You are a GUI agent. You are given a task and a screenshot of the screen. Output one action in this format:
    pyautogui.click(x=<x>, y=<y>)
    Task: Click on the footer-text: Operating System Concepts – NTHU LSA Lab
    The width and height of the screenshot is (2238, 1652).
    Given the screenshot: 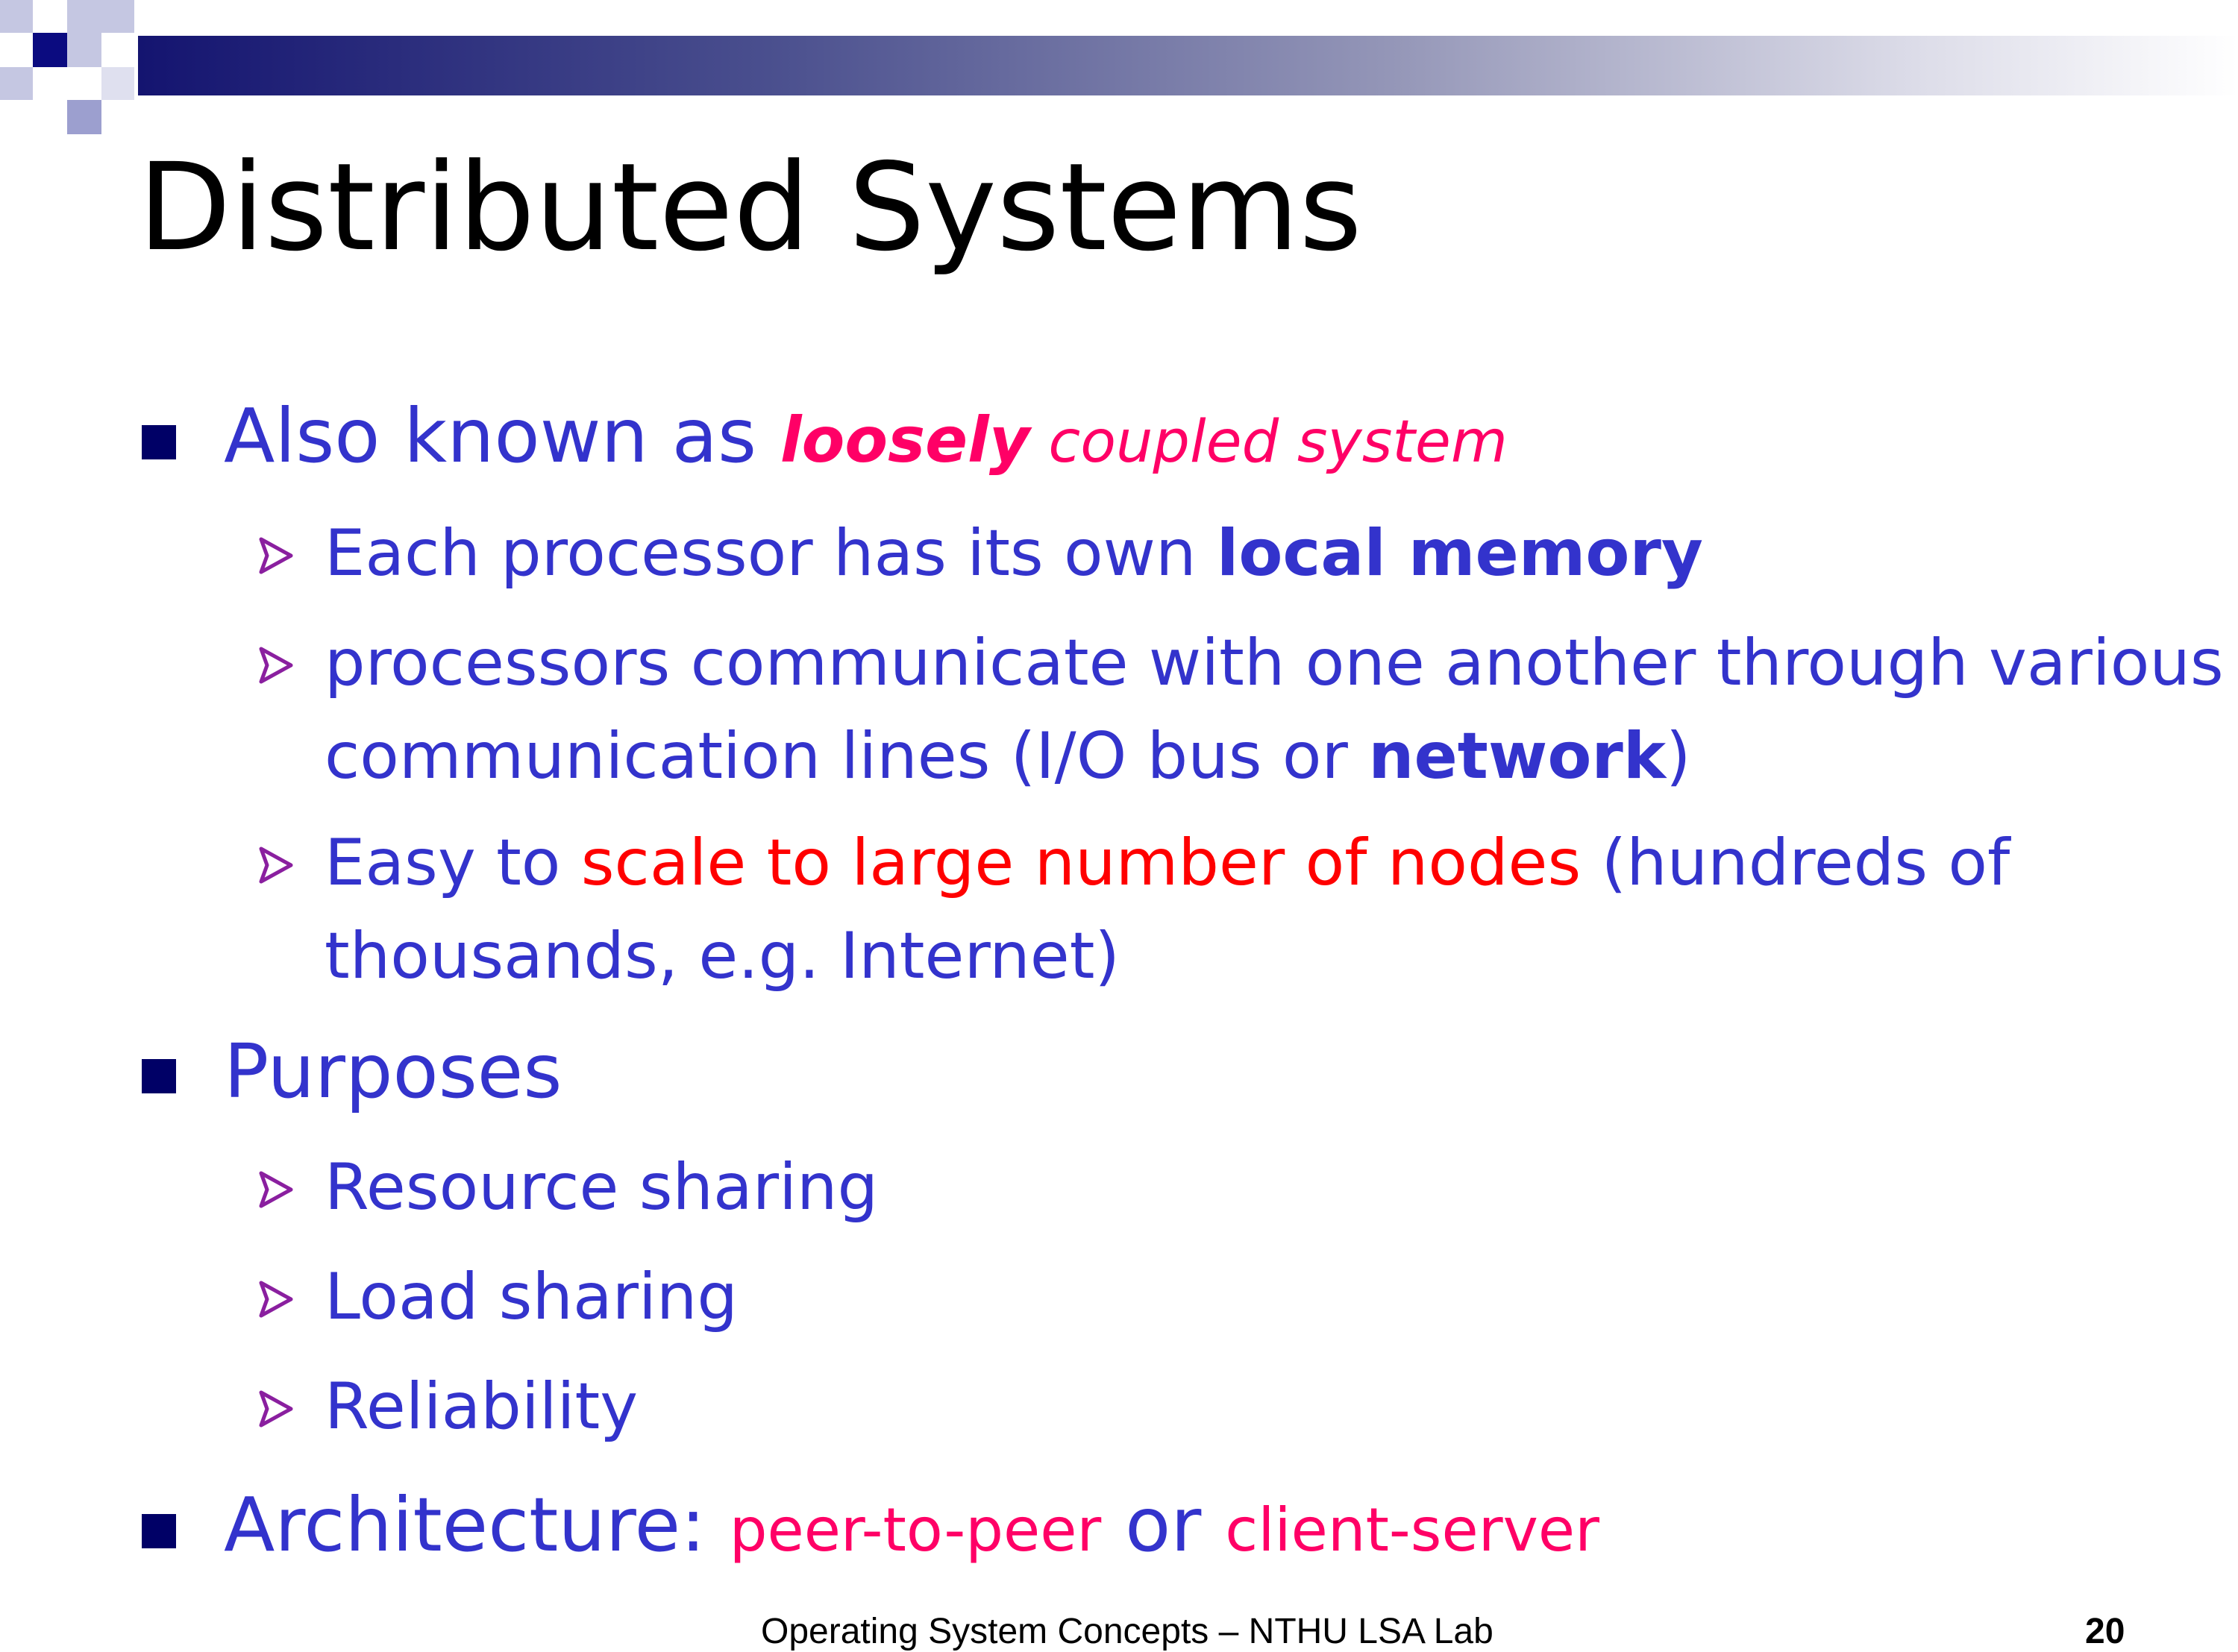 What is the action you would take?
    pyautogui.click(x=1127, y=1631)
    